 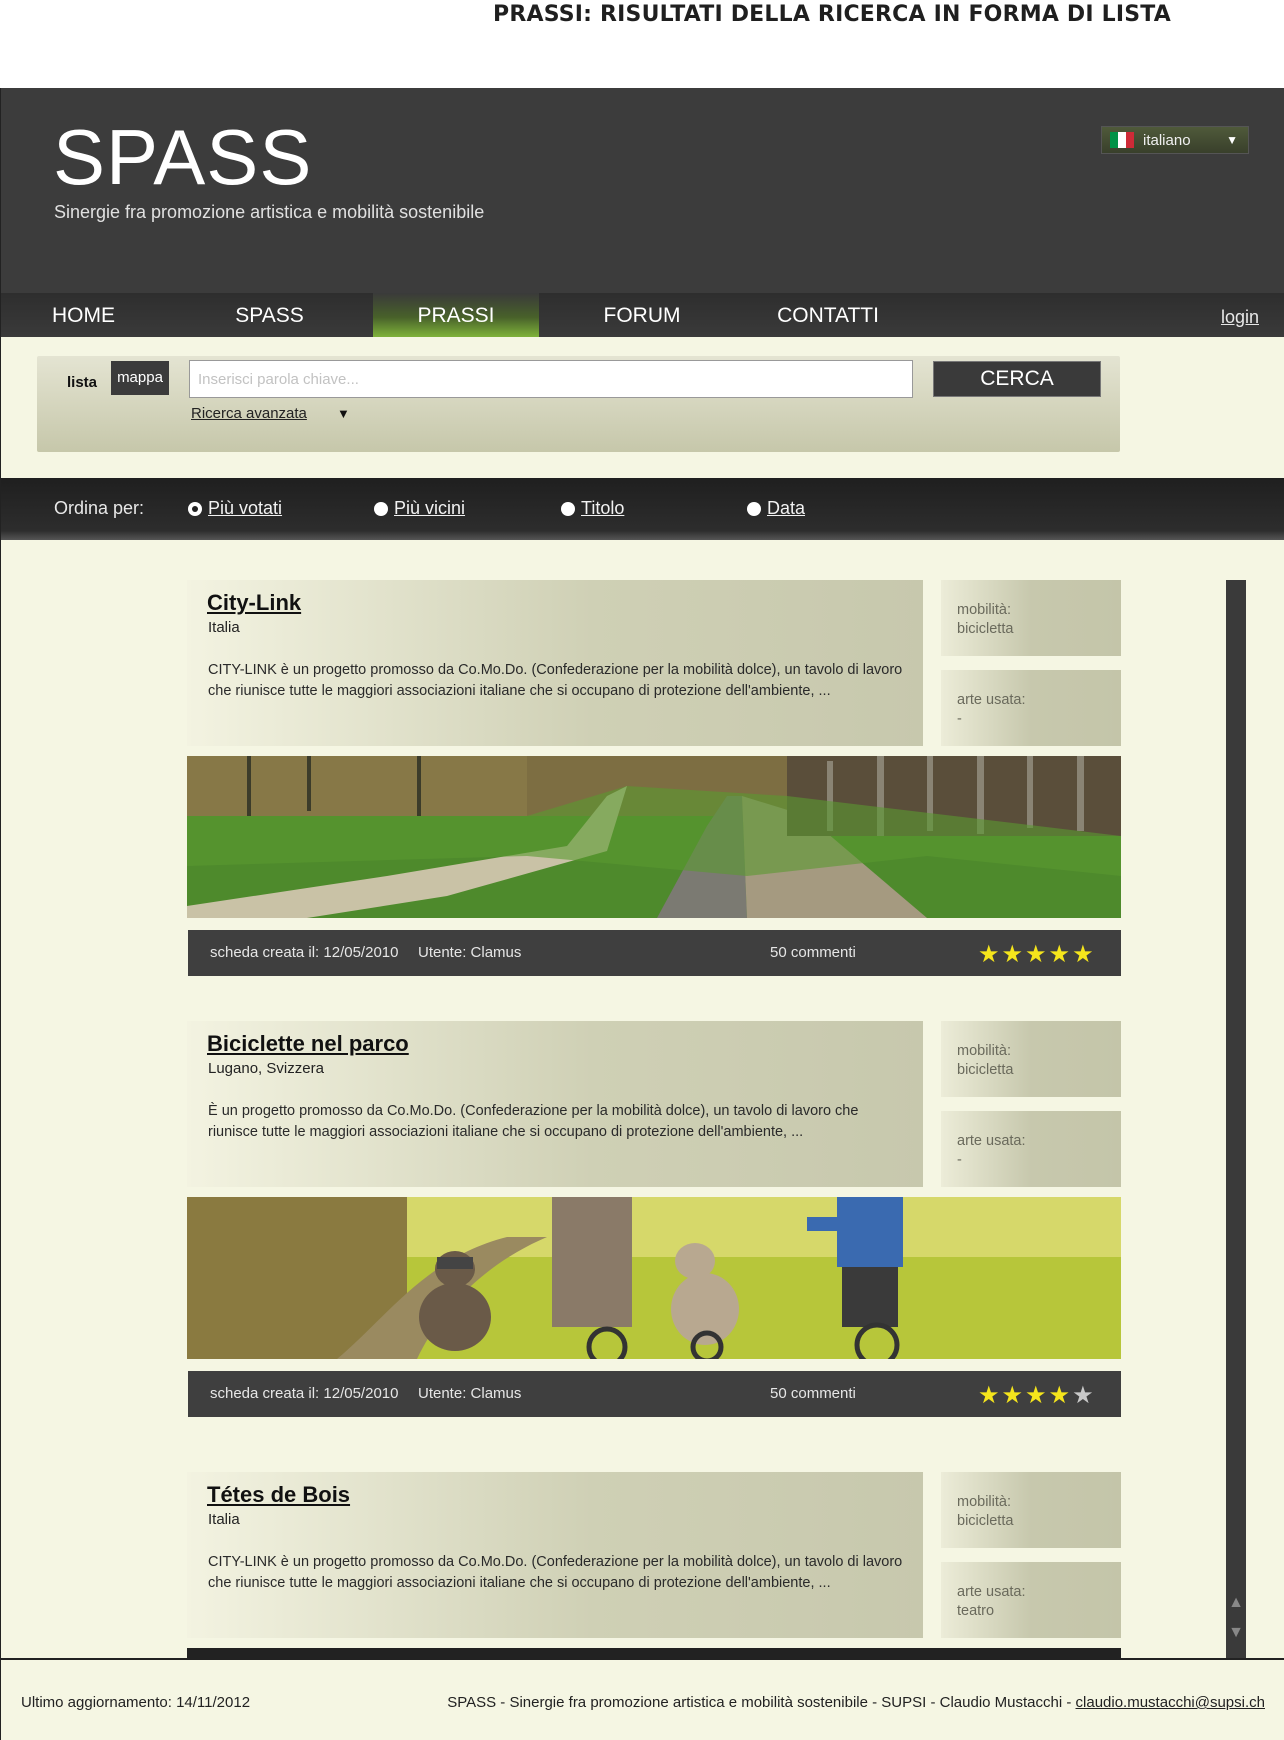 What do you see at coordinates (1236, 1633) in the screenshot?
I see `scroll-down-icon: ▼` at bounding box center [1236, 1633].